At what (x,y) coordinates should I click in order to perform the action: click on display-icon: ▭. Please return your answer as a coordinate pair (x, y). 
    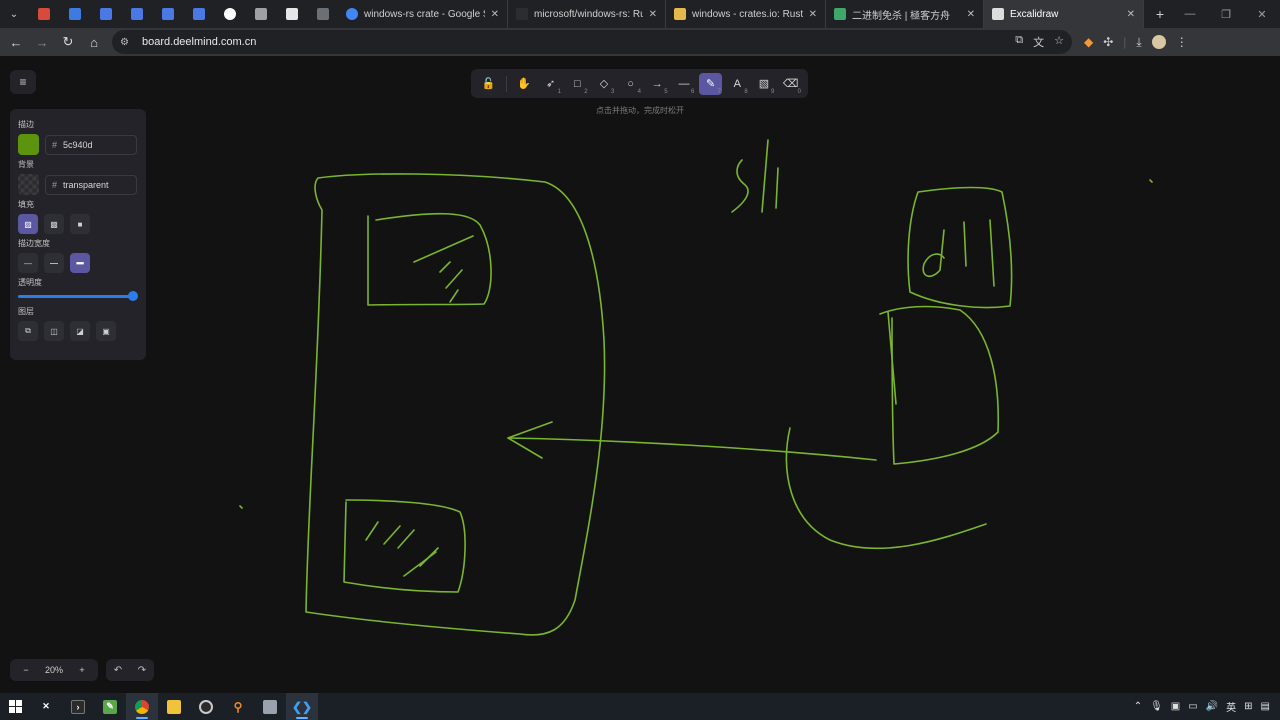
    Looking at the image, I should click on (1192, 706).